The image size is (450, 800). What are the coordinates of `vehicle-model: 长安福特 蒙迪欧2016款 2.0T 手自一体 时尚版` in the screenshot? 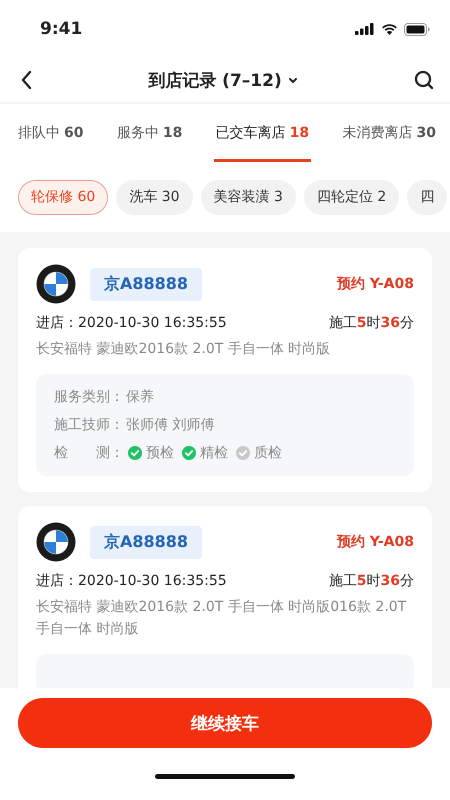 It's located at (184, 349).